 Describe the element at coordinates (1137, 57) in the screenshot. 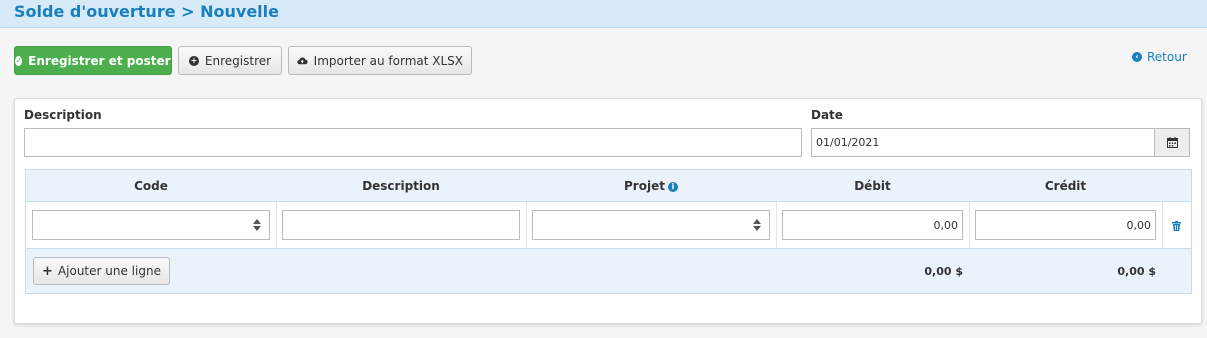

I see `arrow-left-circle-icon: ‹` at that location.